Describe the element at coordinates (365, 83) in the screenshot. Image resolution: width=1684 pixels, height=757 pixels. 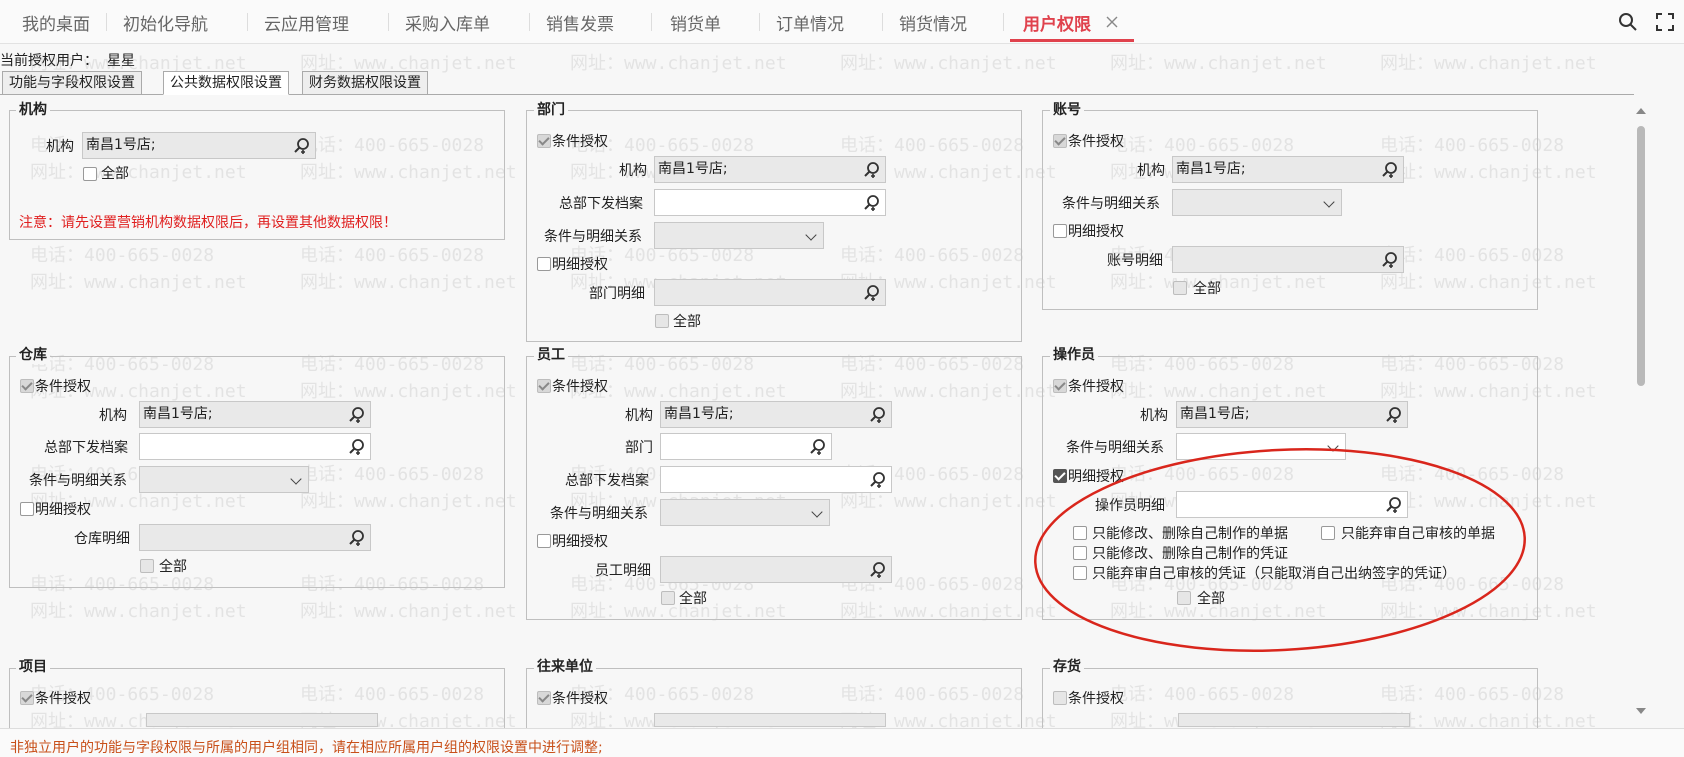
I see `subtab-finance-data: 财务数据权限设置` at that location.